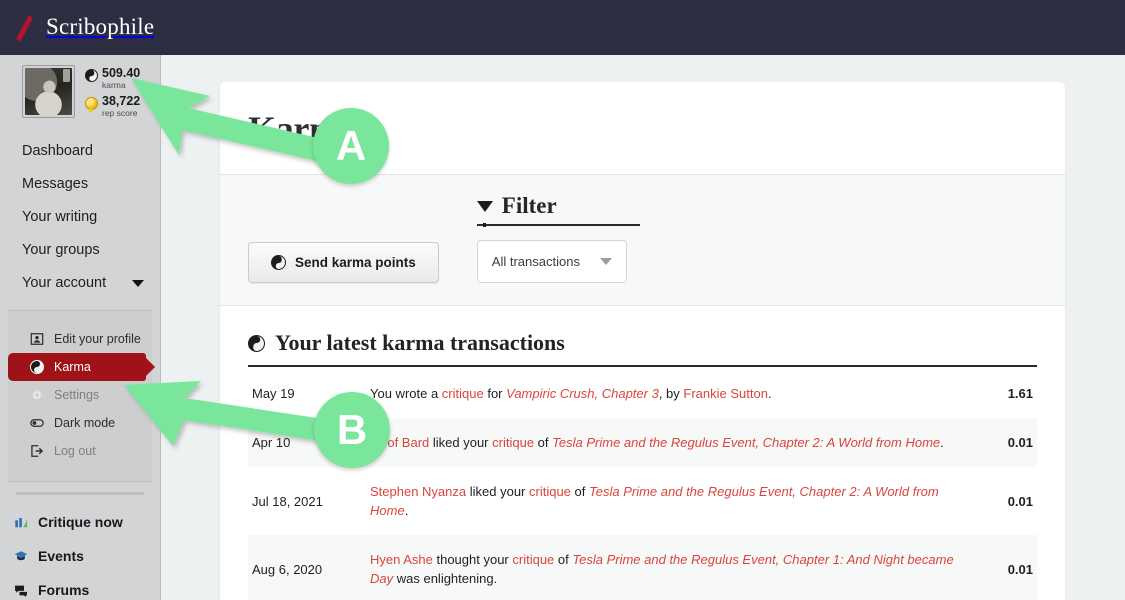 The width and height of the screenshot is (1125, 600). Describe the element at coordinates (37, 423) in the screenshot. I see `toggle-icon` at that location.